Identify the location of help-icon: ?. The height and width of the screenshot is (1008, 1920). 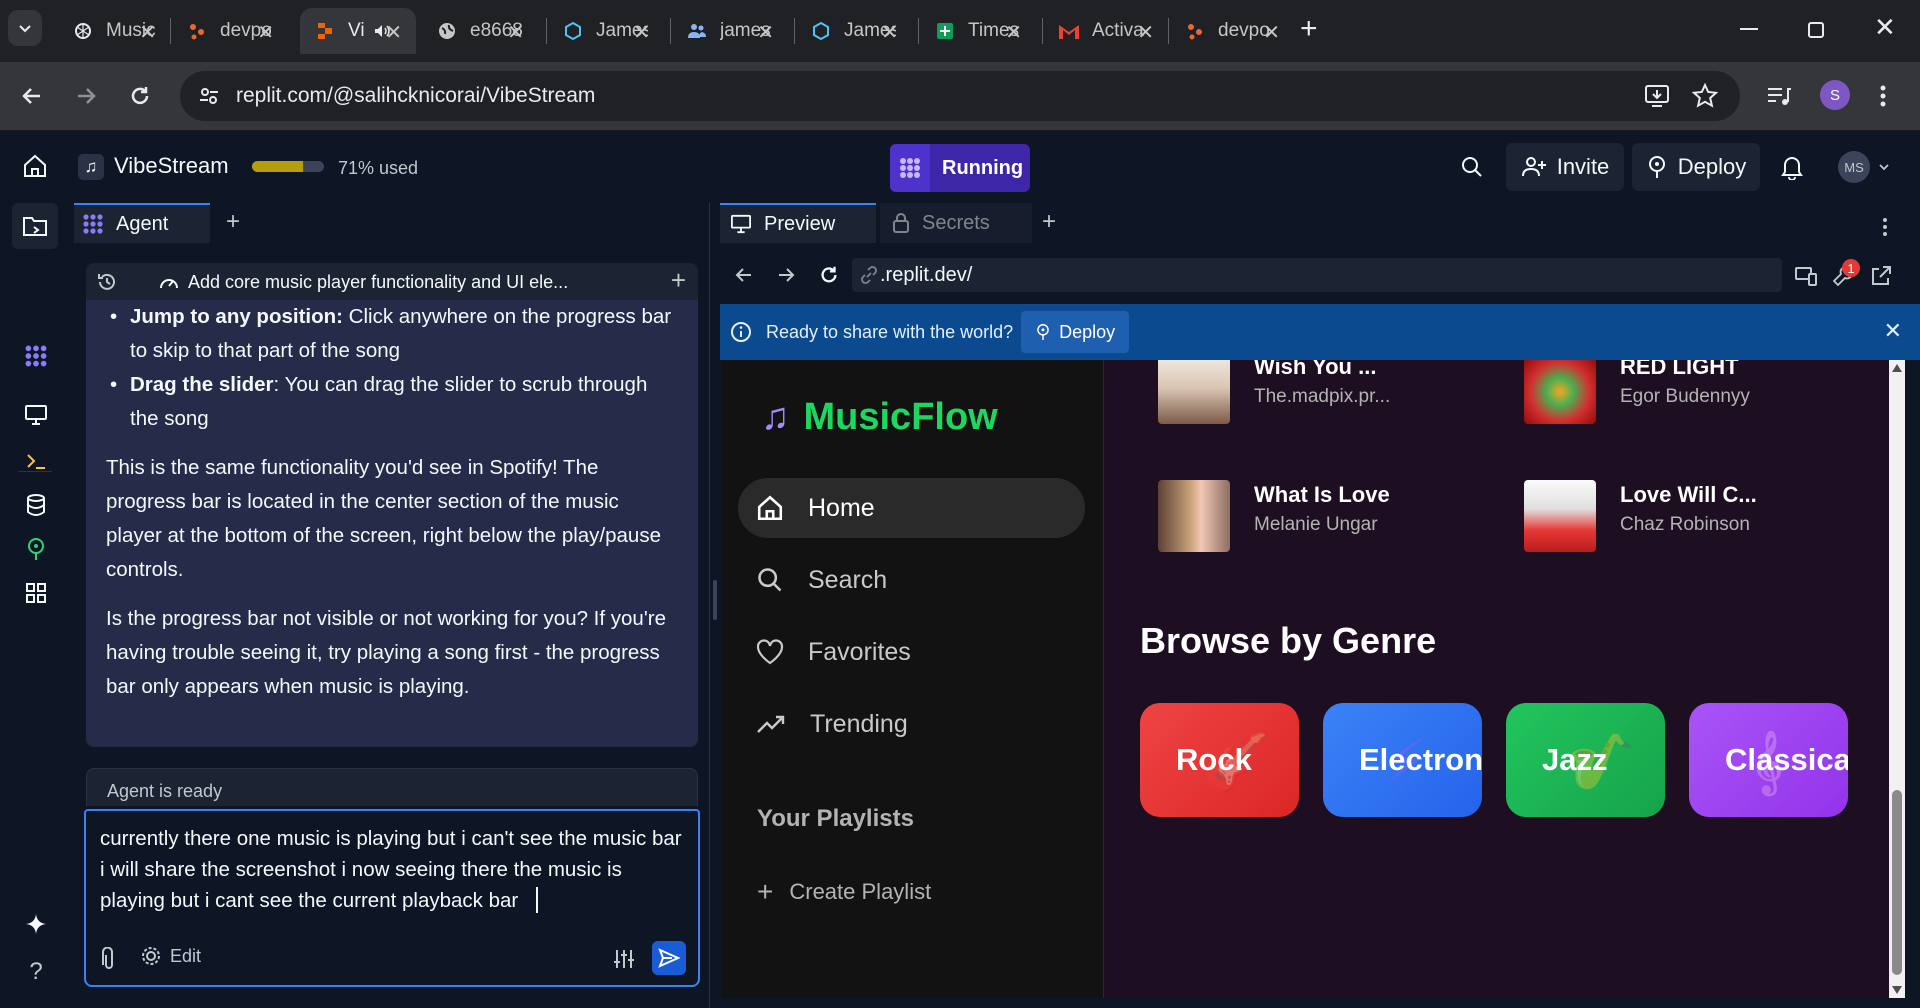
(36, 972).